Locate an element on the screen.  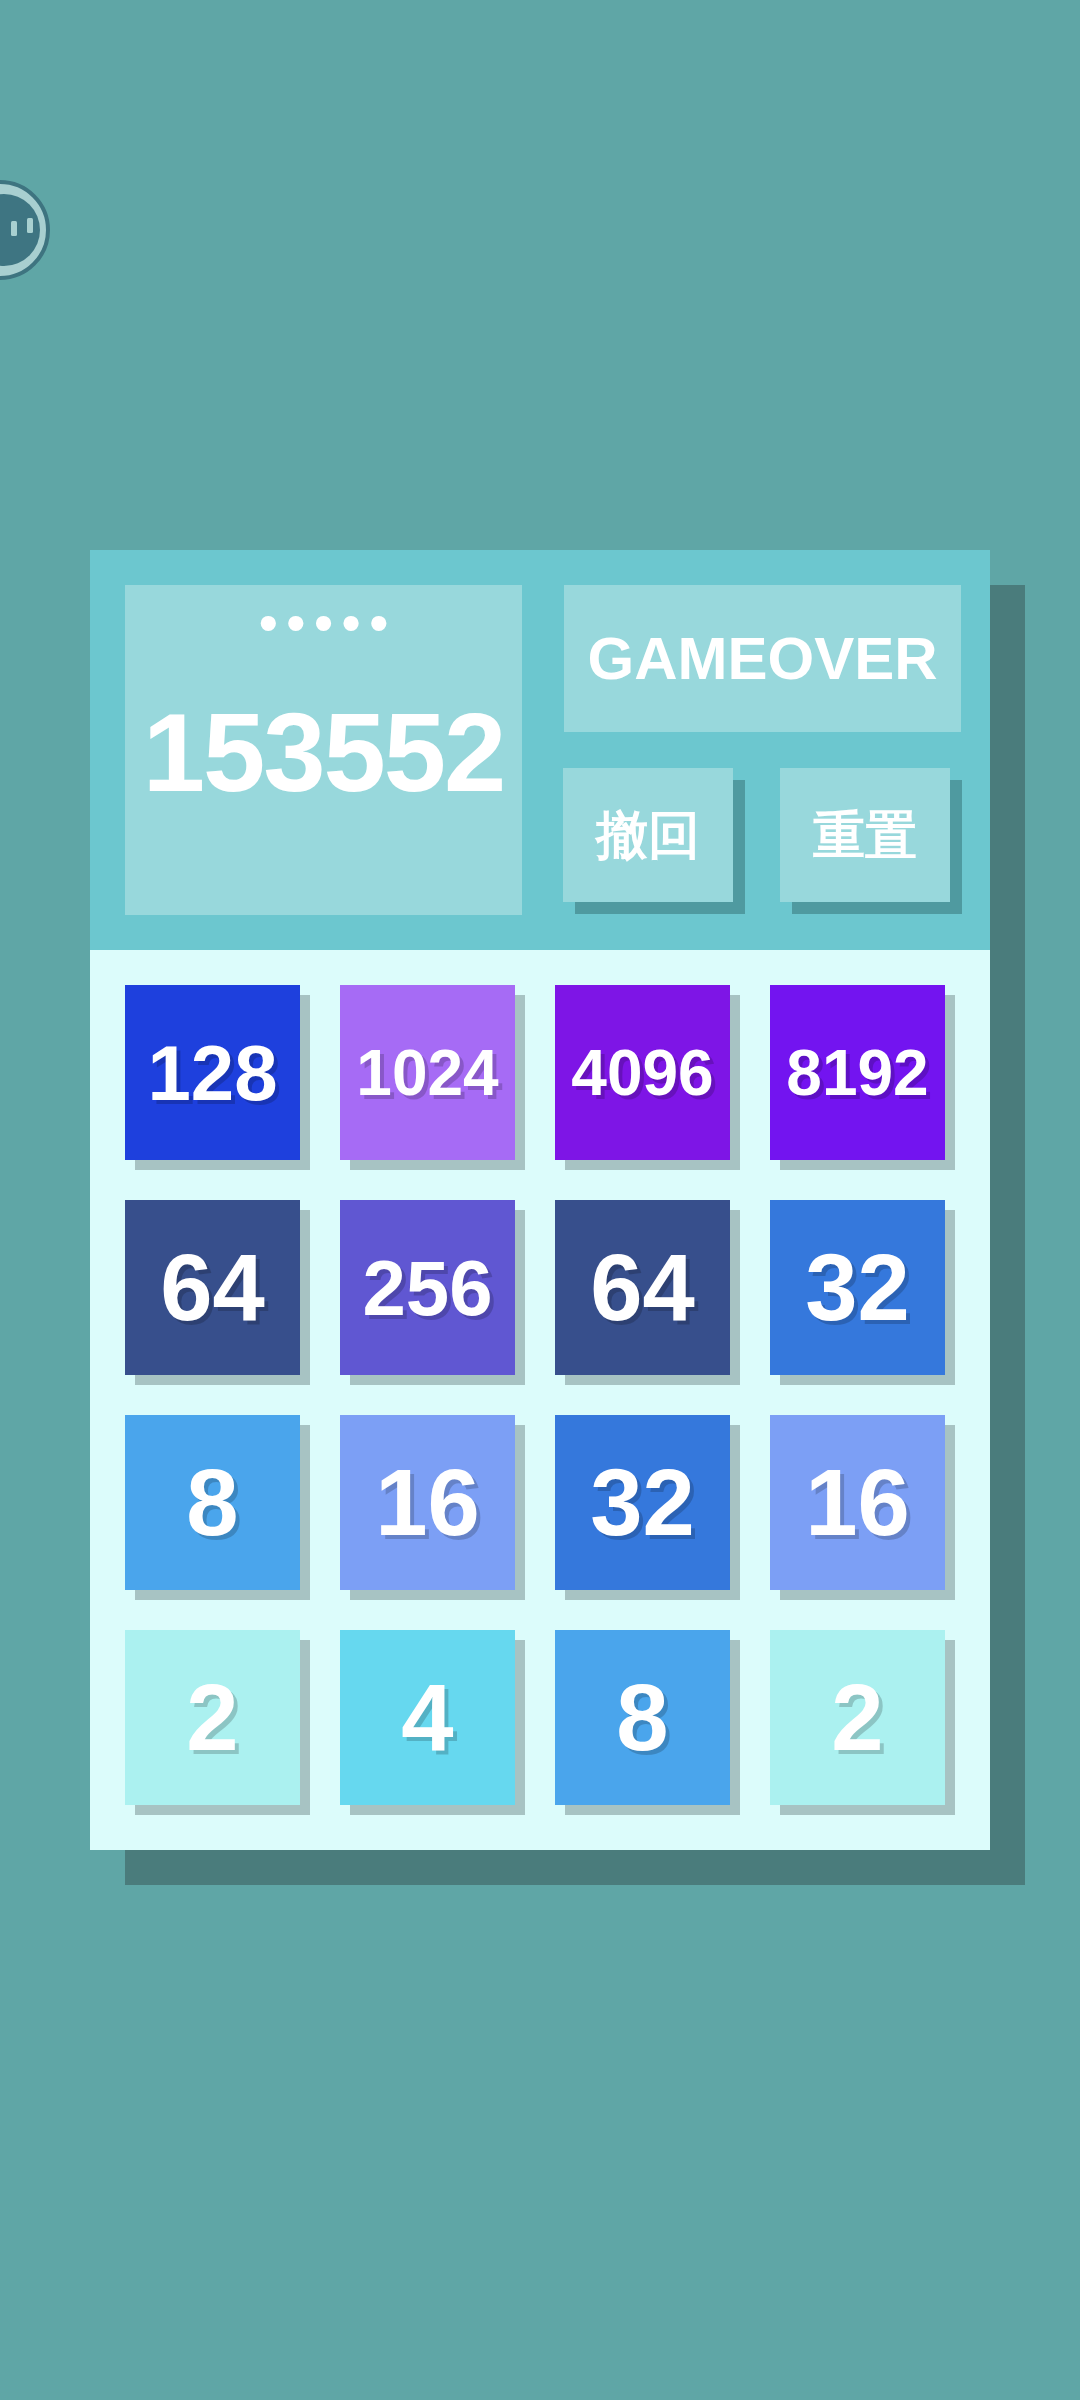
player-name: ••••• is located at coordinates (327, 623).